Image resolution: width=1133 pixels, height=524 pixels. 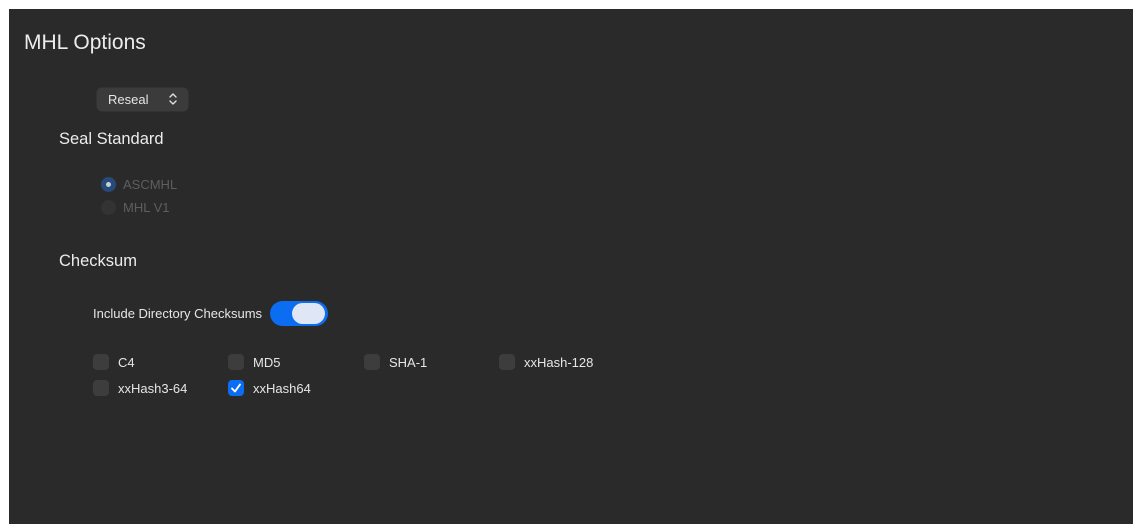 I want to click on panel-title: MHL Options, so click(x=85, y=42).